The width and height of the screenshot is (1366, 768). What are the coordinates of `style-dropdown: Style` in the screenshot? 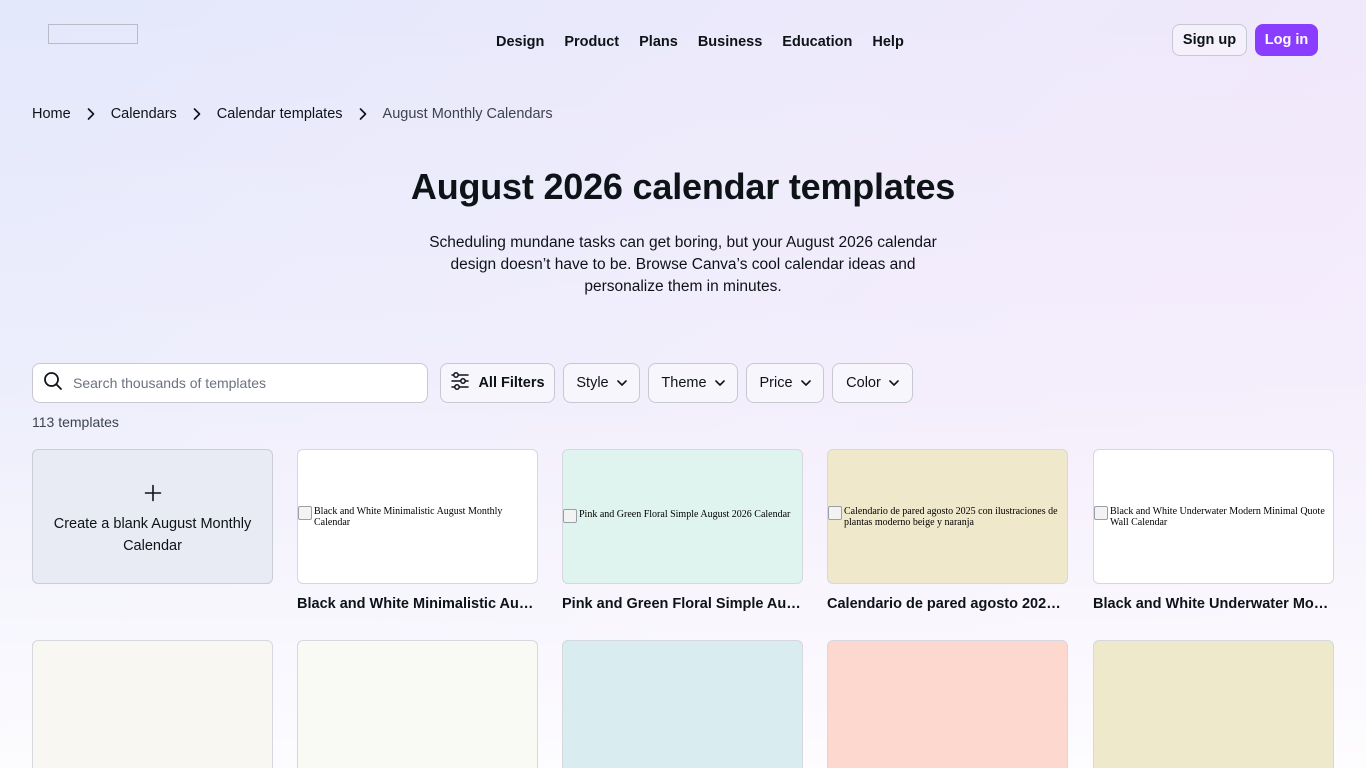 It's located at (601, 383).